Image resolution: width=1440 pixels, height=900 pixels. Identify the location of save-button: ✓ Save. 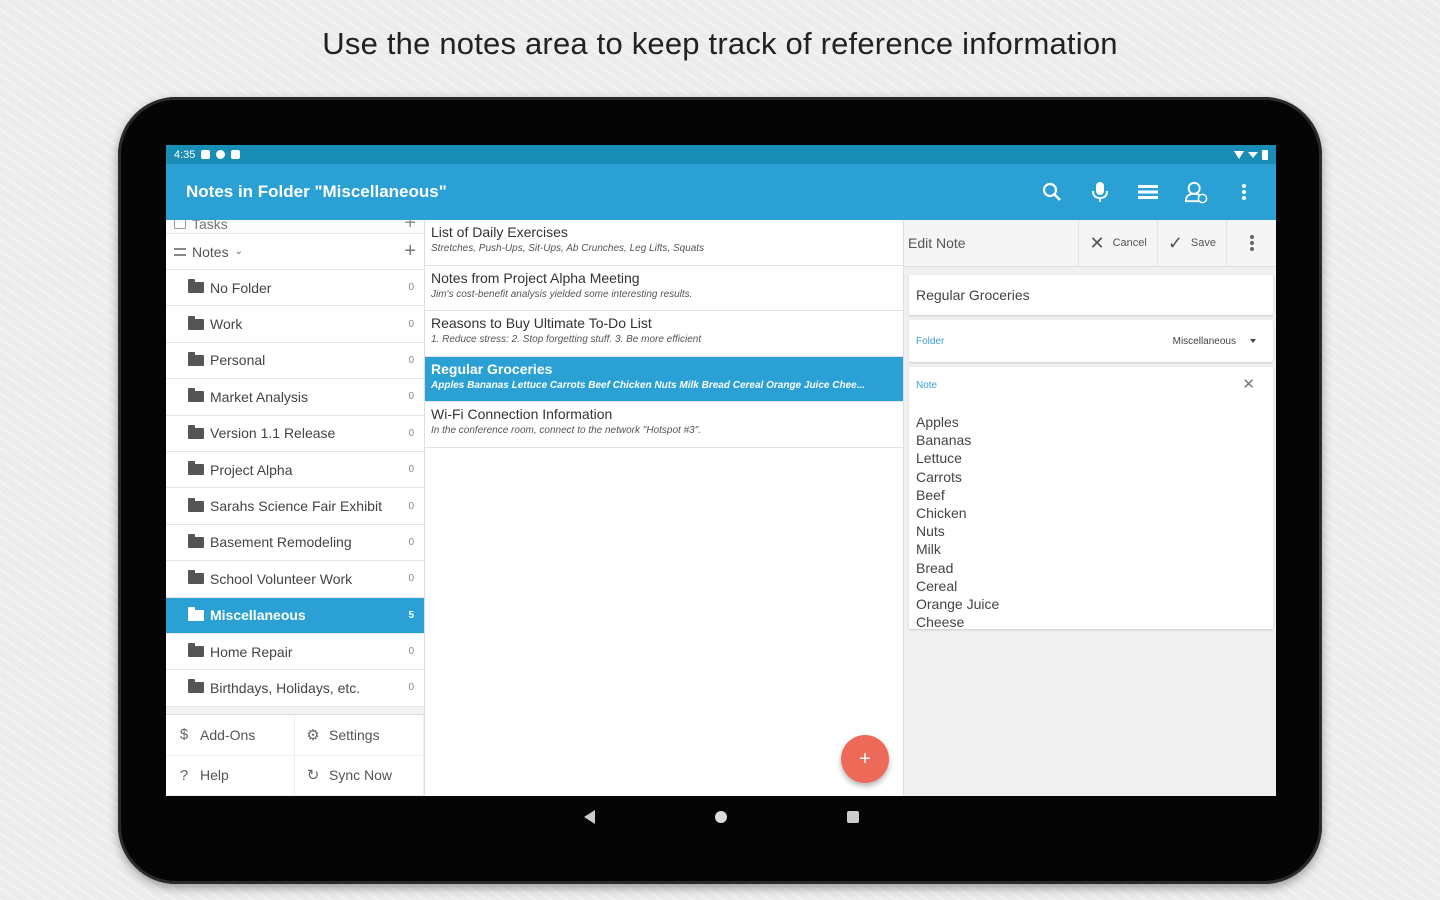
(1191, 243).